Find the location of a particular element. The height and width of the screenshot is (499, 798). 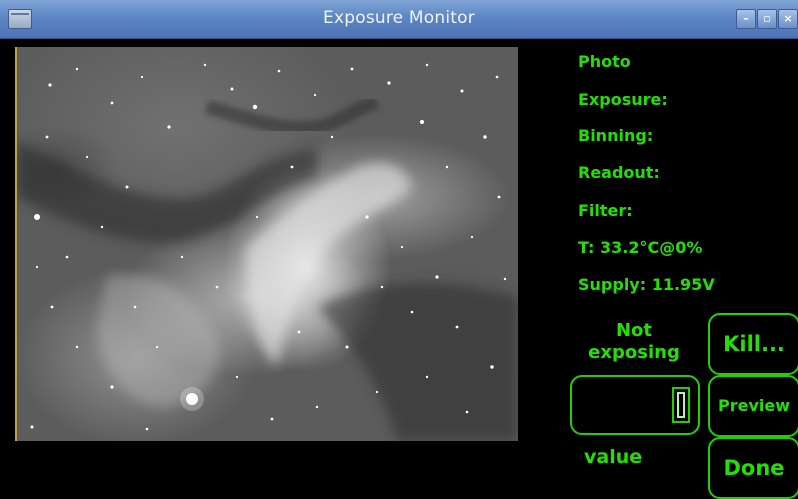

maximize-button: ▫ is located at coordinates (767, 19).